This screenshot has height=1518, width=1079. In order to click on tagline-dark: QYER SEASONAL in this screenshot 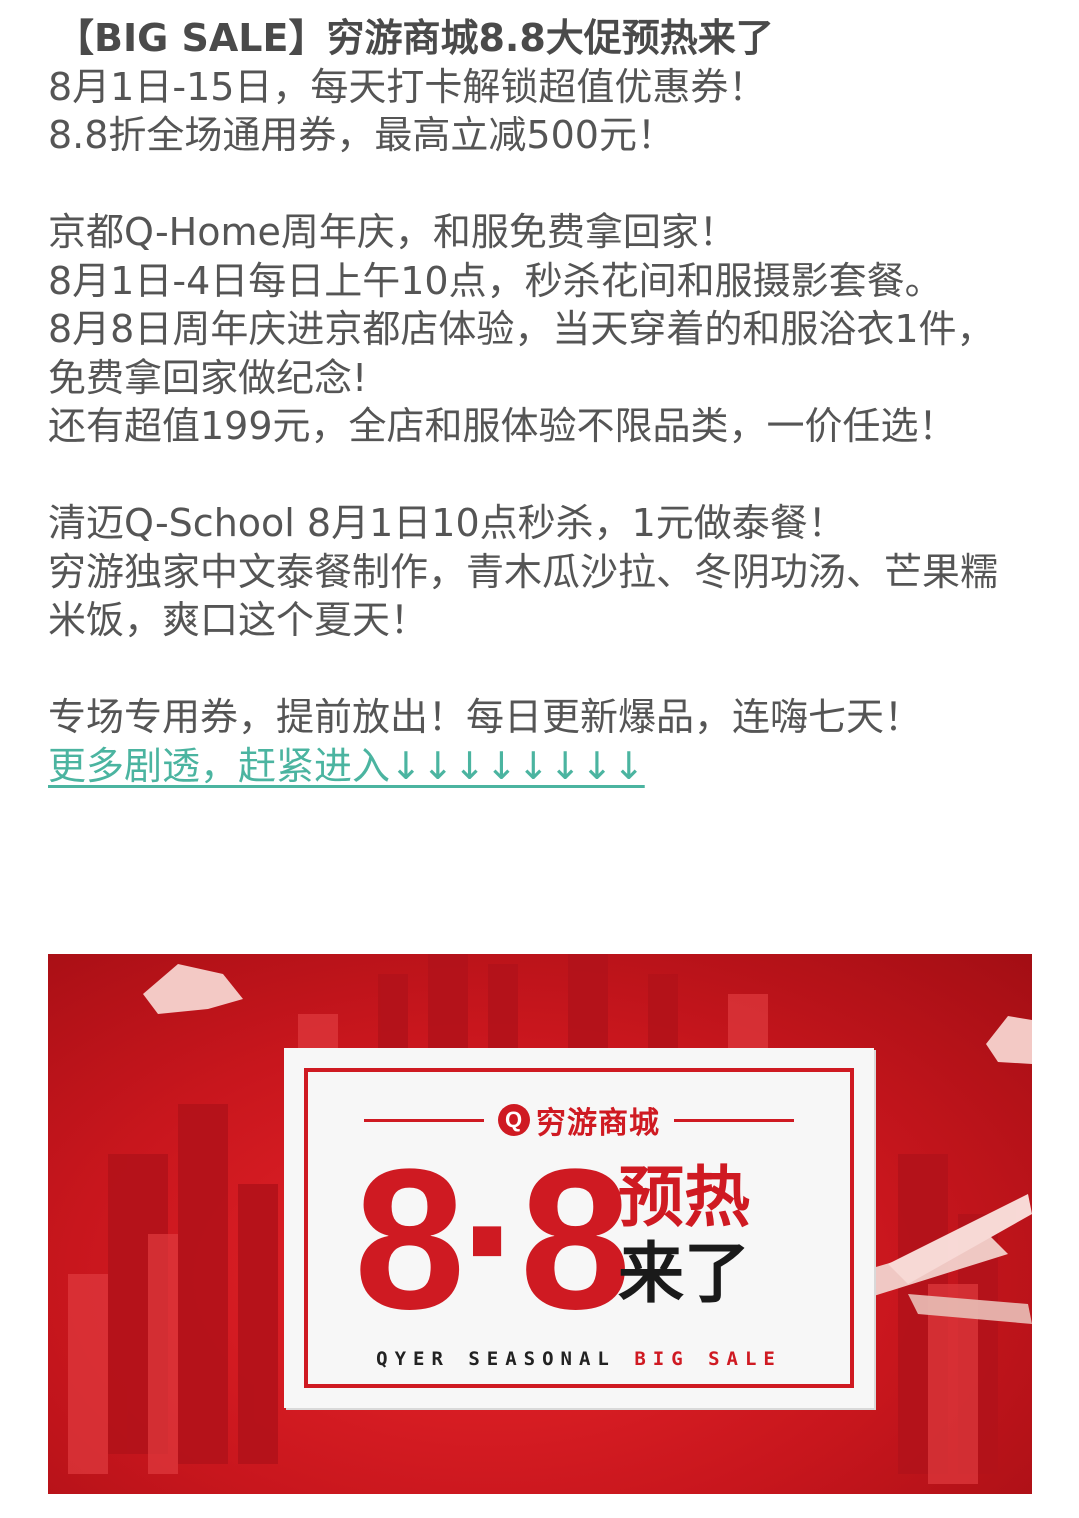, I will do `click(496, 1359)`.